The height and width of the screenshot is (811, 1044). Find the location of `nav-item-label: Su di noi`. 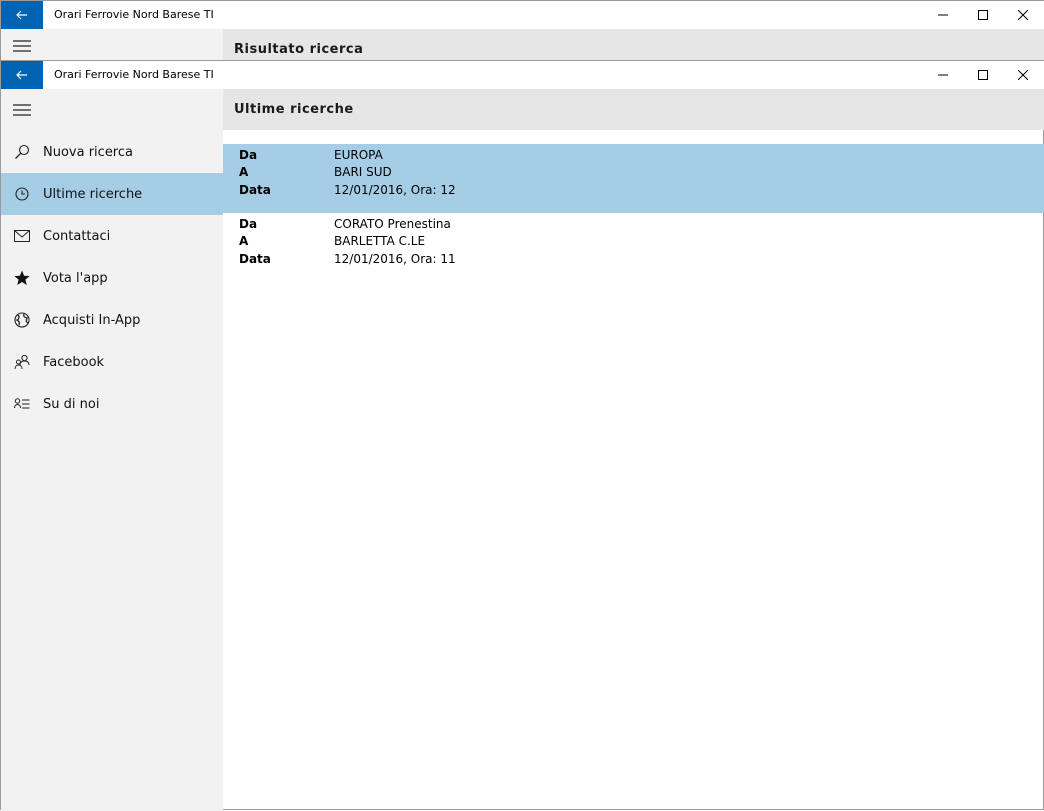

nav-item-label: Su di noi is located at coordinates (71, 404).